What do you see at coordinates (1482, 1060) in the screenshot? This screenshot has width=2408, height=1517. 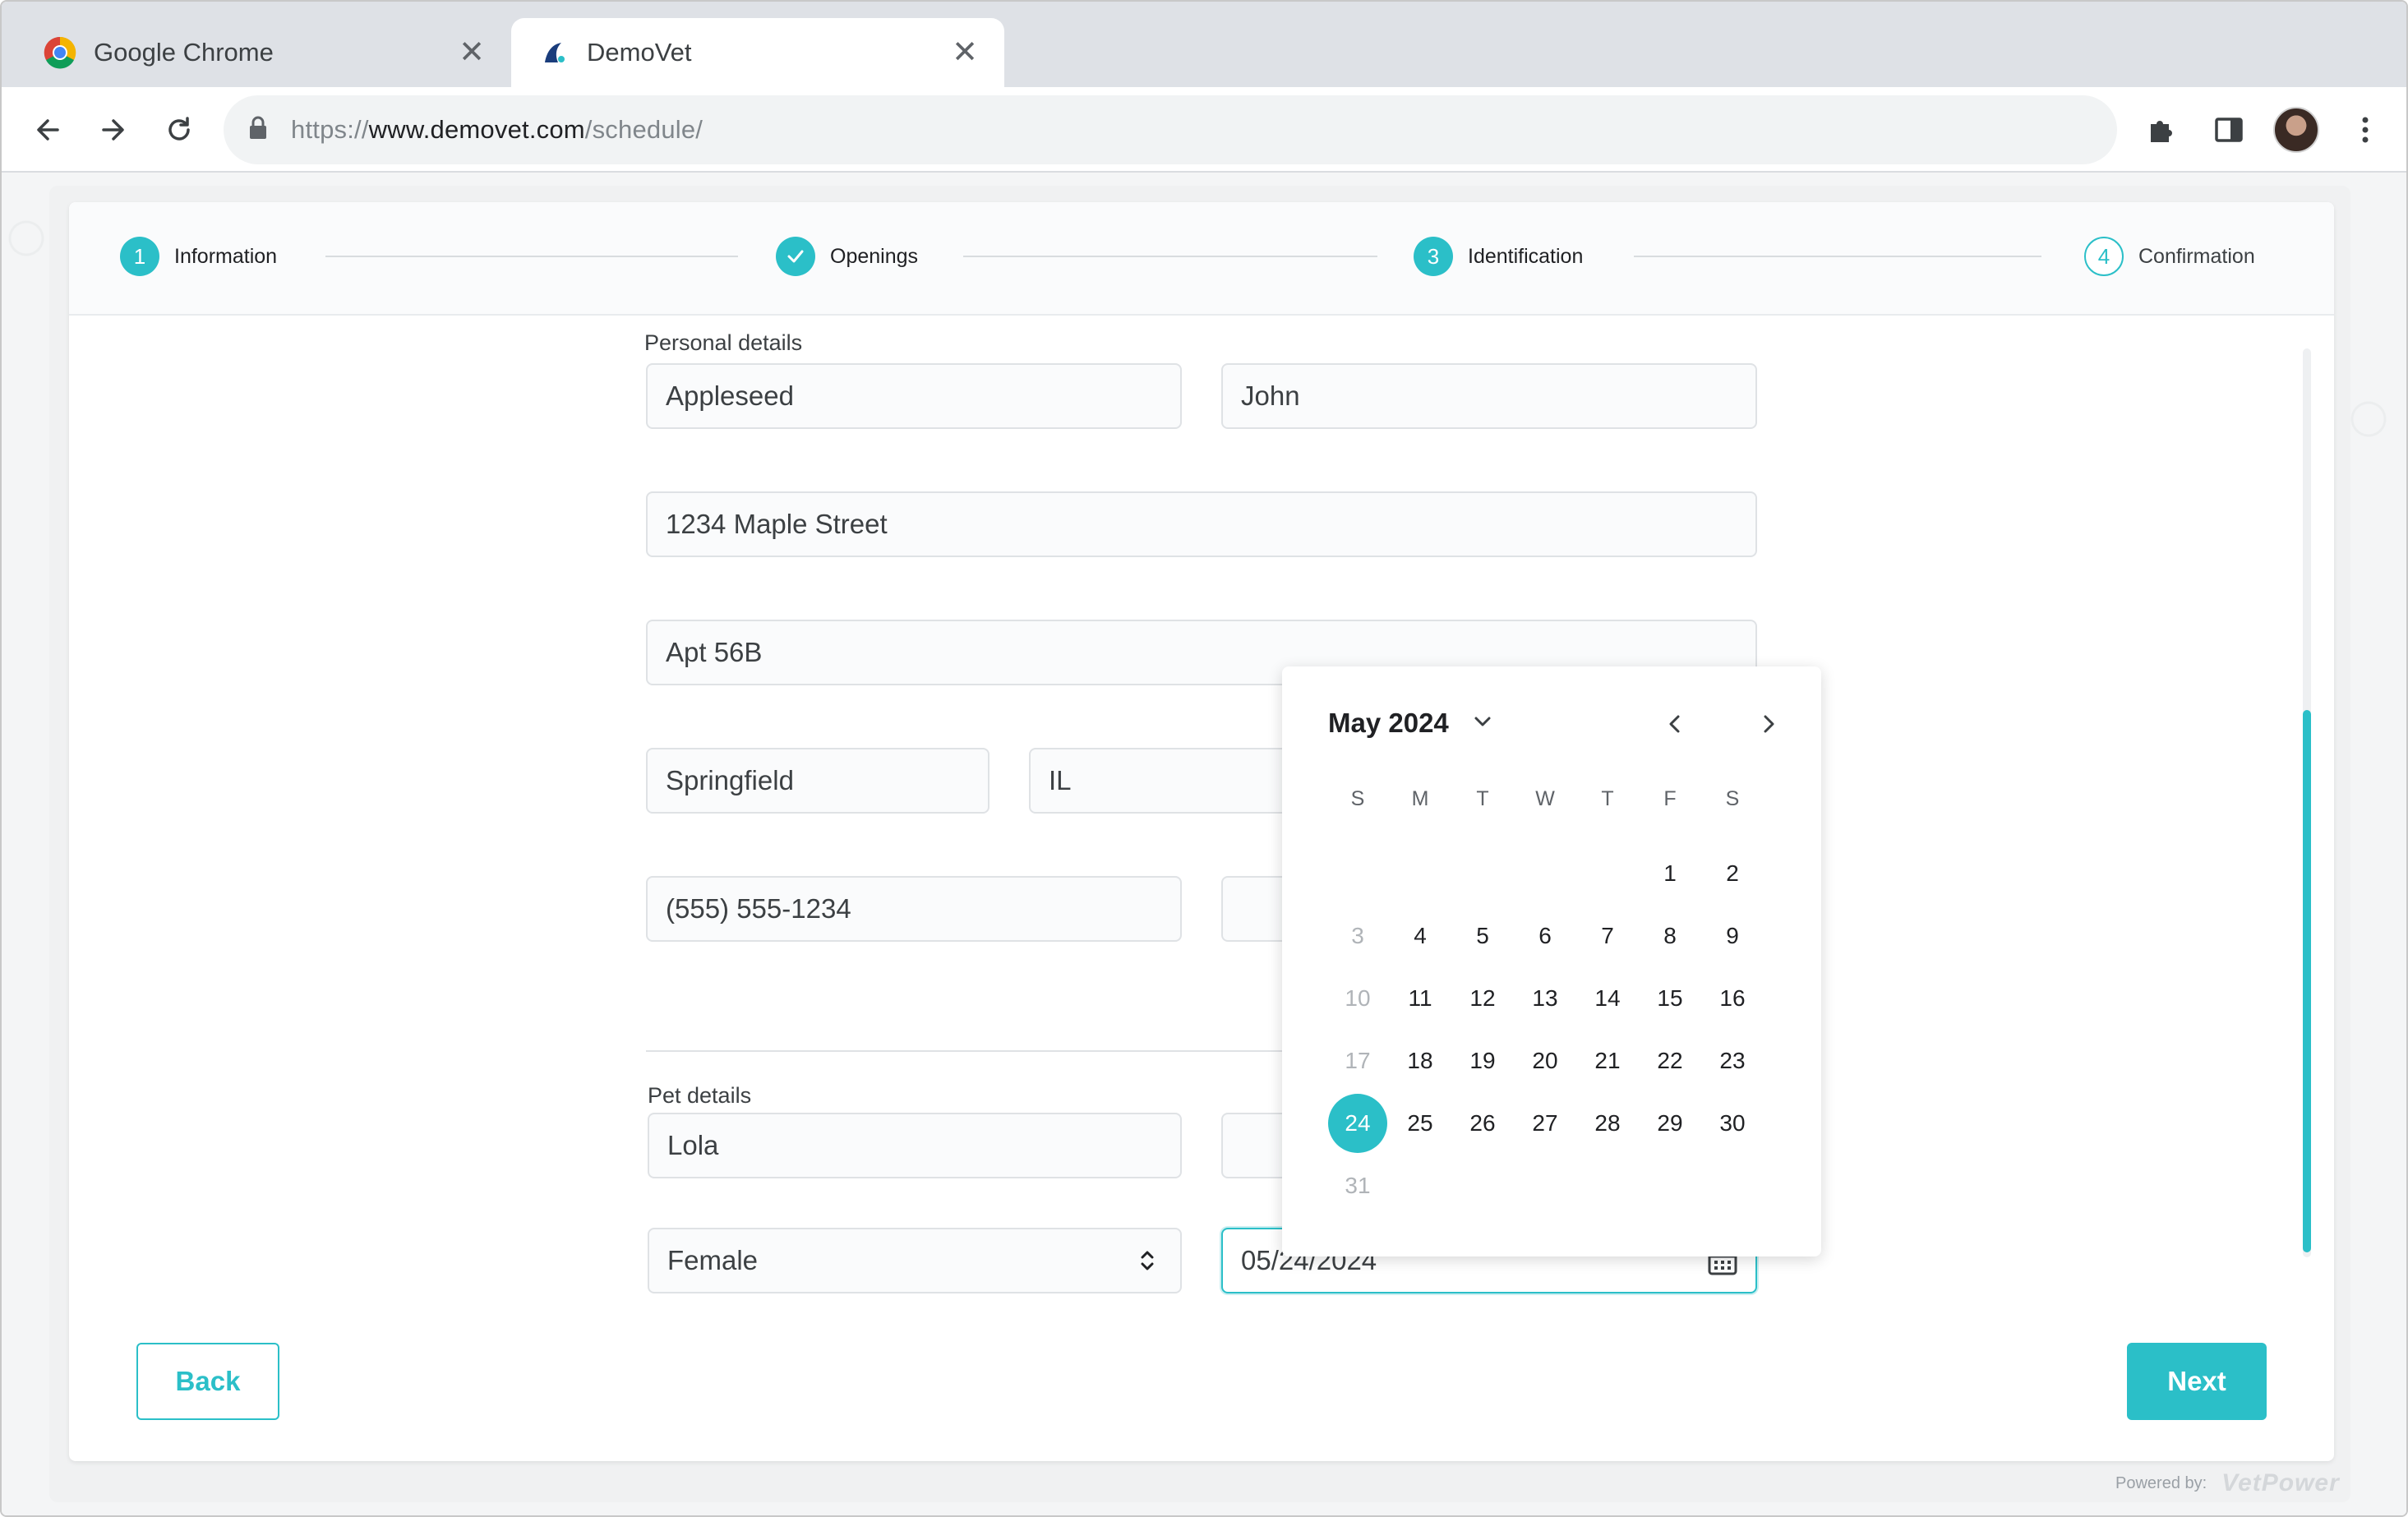 I see `calendar-day: 19` at bounding box center [1482, 1060].